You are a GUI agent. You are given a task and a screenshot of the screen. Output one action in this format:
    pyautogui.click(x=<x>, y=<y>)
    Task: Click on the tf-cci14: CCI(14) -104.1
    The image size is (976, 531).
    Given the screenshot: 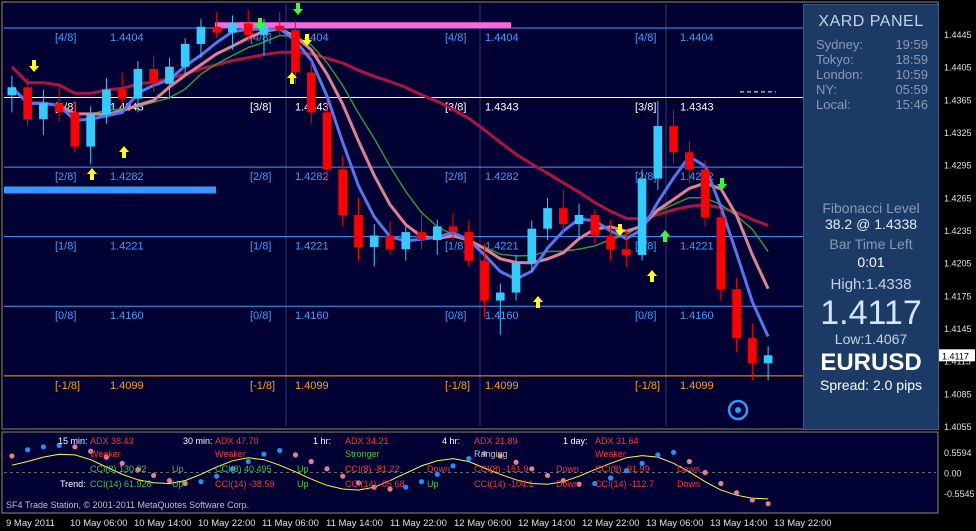 What is the action you would take?
    pyautogui.click(x=504, y=484)
    